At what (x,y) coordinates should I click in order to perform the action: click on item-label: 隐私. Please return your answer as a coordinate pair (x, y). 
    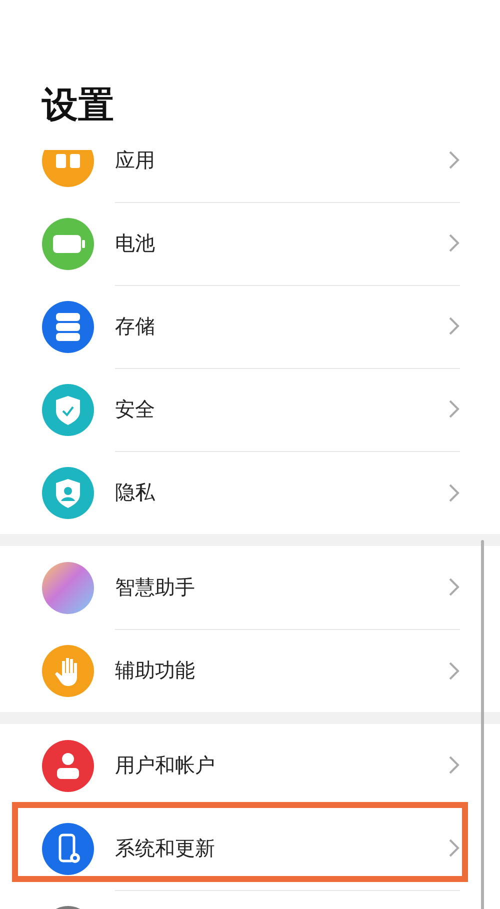
    Looking at the image, I should click on (135, 492).